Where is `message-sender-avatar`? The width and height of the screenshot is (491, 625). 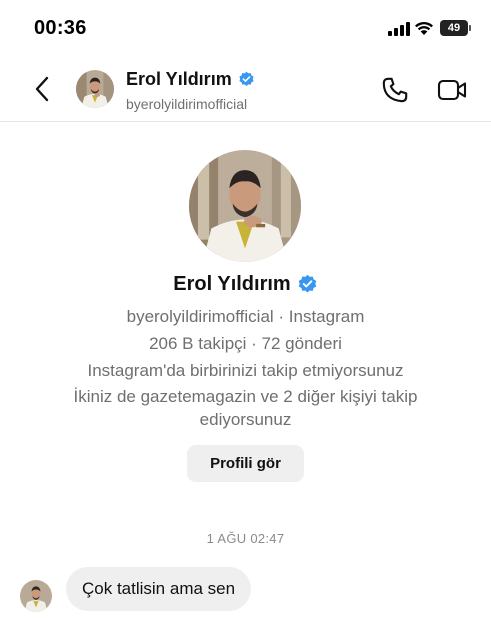
message-sender-avatar is located at coordinates (36, 596).